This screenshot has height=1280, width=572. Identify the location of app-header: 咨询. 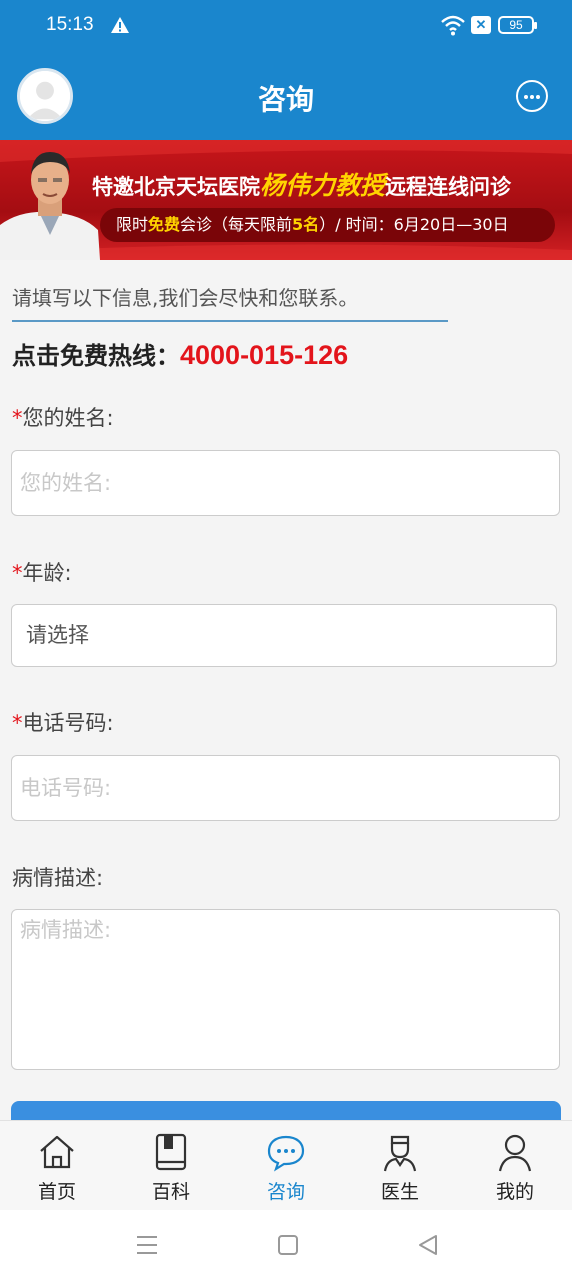
(286, 96).